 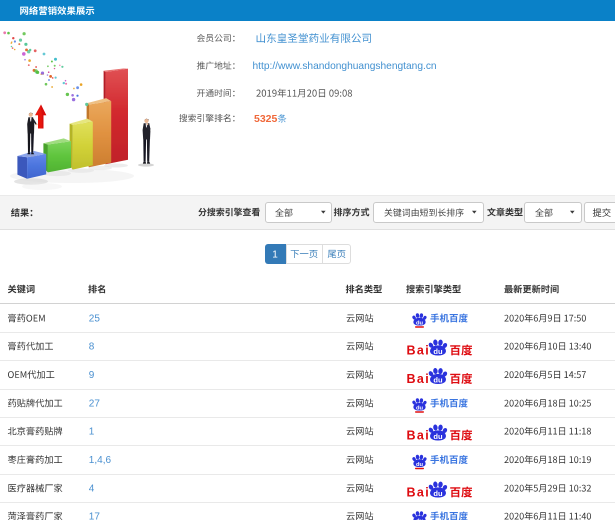 I want to click on svg-text: 27, so click(x=95, y=404).